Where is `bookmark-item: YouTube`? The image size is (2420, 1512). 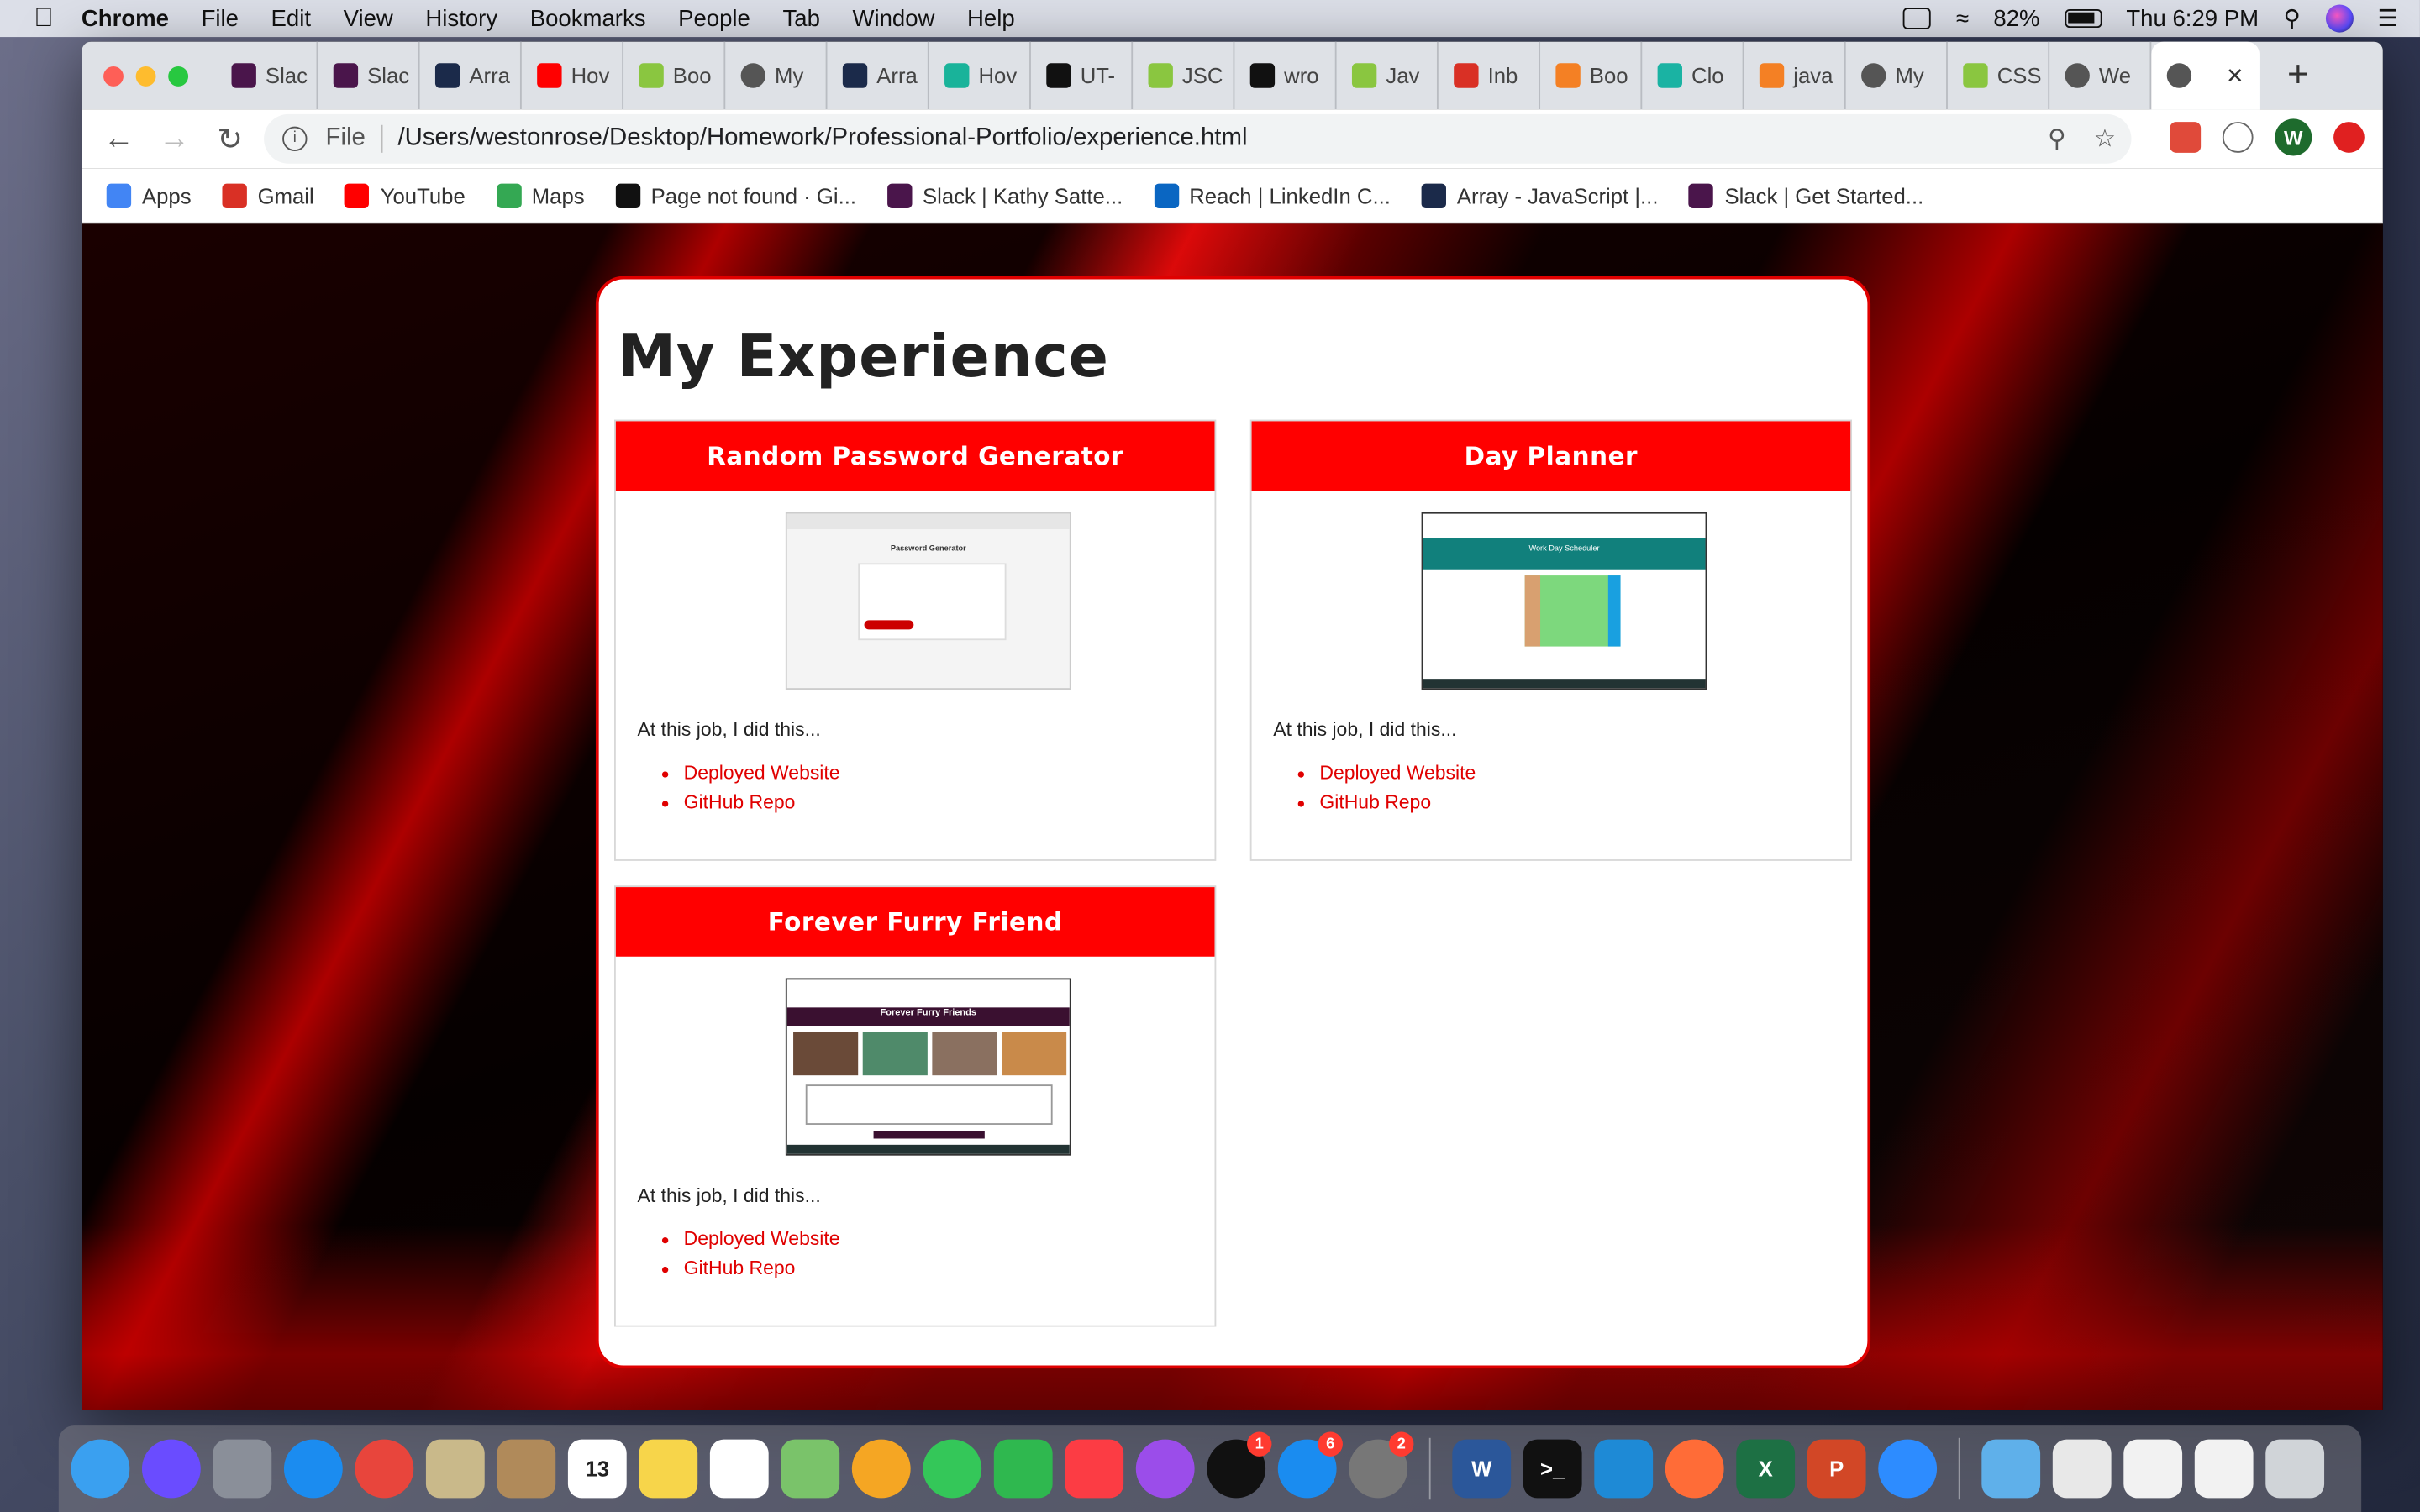 bookmark-item: YouTube is located at coordinates (405, 195).